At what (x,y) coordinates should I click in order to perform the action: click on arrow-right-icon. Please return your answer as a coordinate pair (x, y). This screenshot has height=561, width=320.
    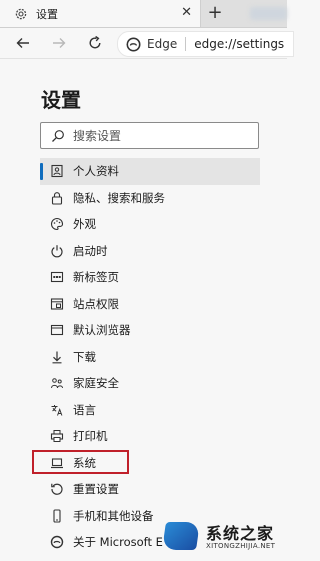
    Looking at the image, I should click on (59, 43).